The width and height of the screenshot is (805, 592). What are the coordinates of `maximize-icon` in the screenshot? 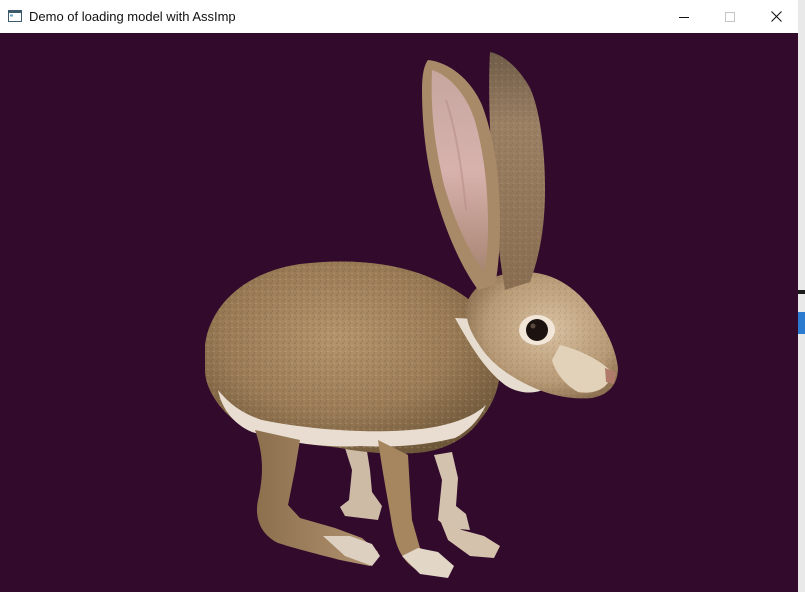 It's located at (730, 16).